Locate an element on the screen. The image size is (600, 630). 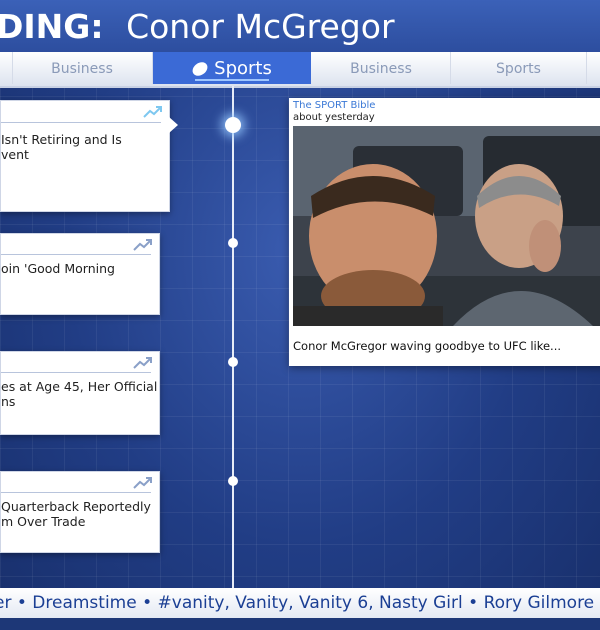
news-card: Quarterback Reportedly m Over Trade is located at coordinates (80, 512).